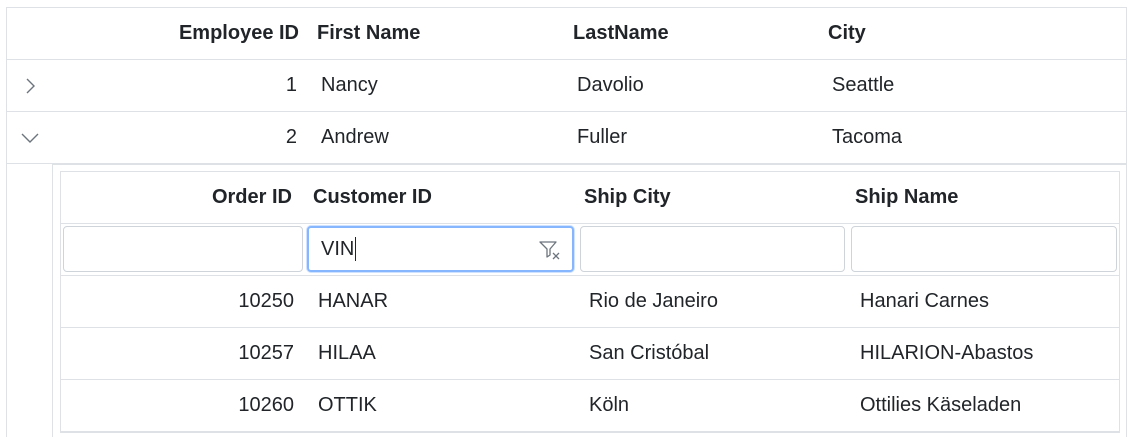  Describe the element at coordinates (550, 250) in the screenshot. I see `filter-clear-icon` at that location.